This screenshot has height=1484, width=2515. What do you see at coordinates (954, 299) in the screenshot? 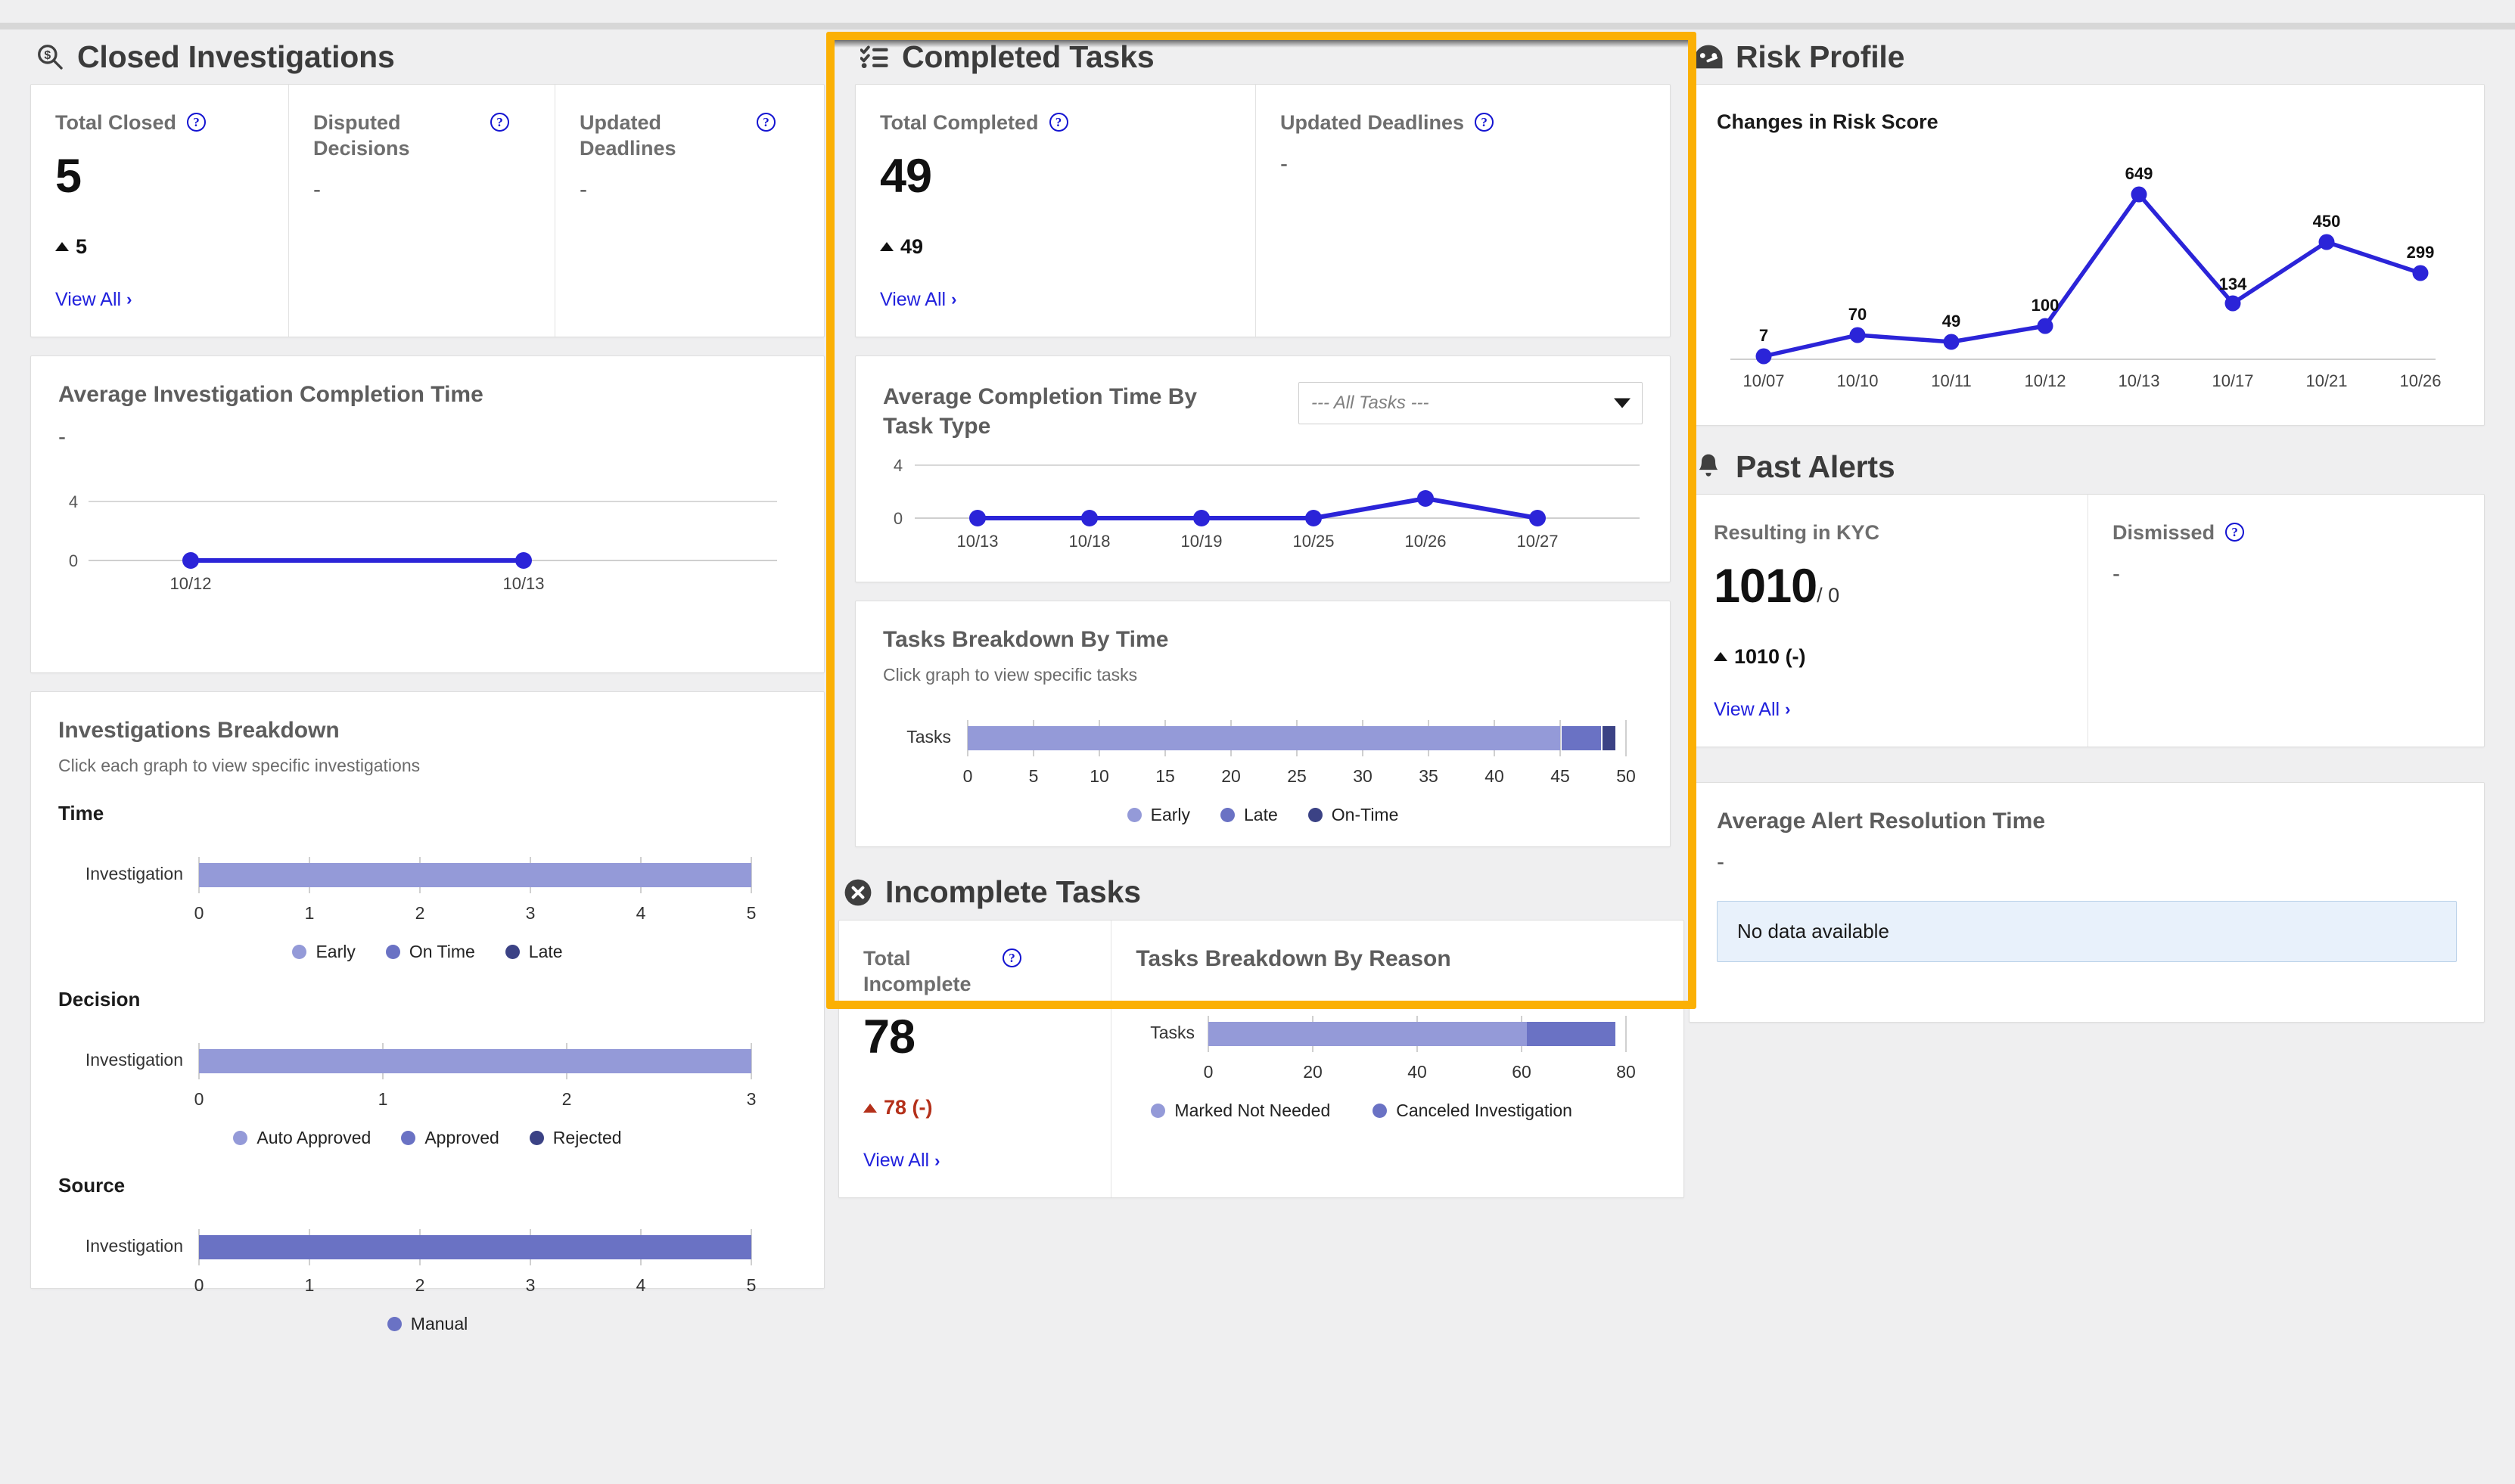
I see `chevron-right-icon: ›` at bounding box center [954, 299].